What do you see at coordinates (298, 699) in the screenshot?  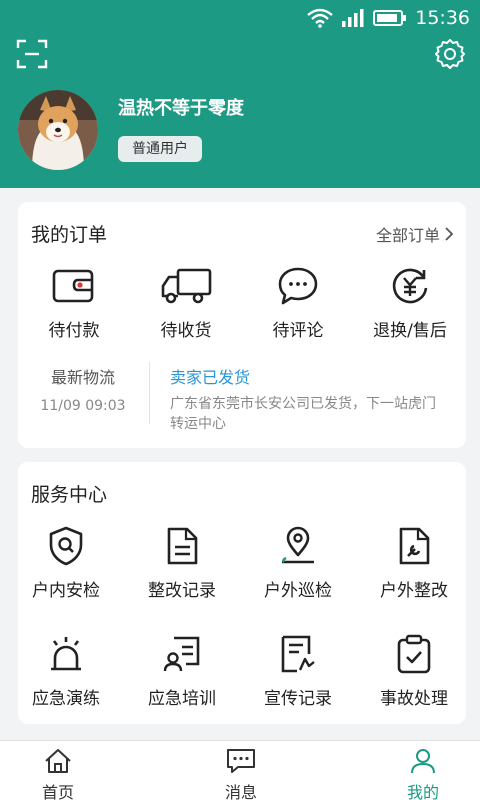 I see `service-publicity-records-label: 宣传记录` at bounding box center [298, 699].